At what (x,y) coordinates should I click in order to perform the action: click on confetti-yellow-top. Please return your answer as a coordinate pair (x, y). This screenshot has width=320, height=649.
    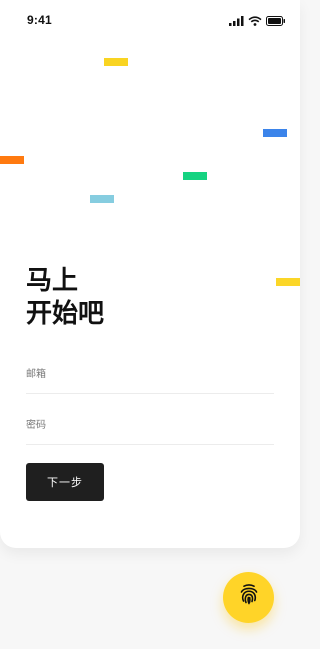
    Looking at the image, I should click on (116, 62).